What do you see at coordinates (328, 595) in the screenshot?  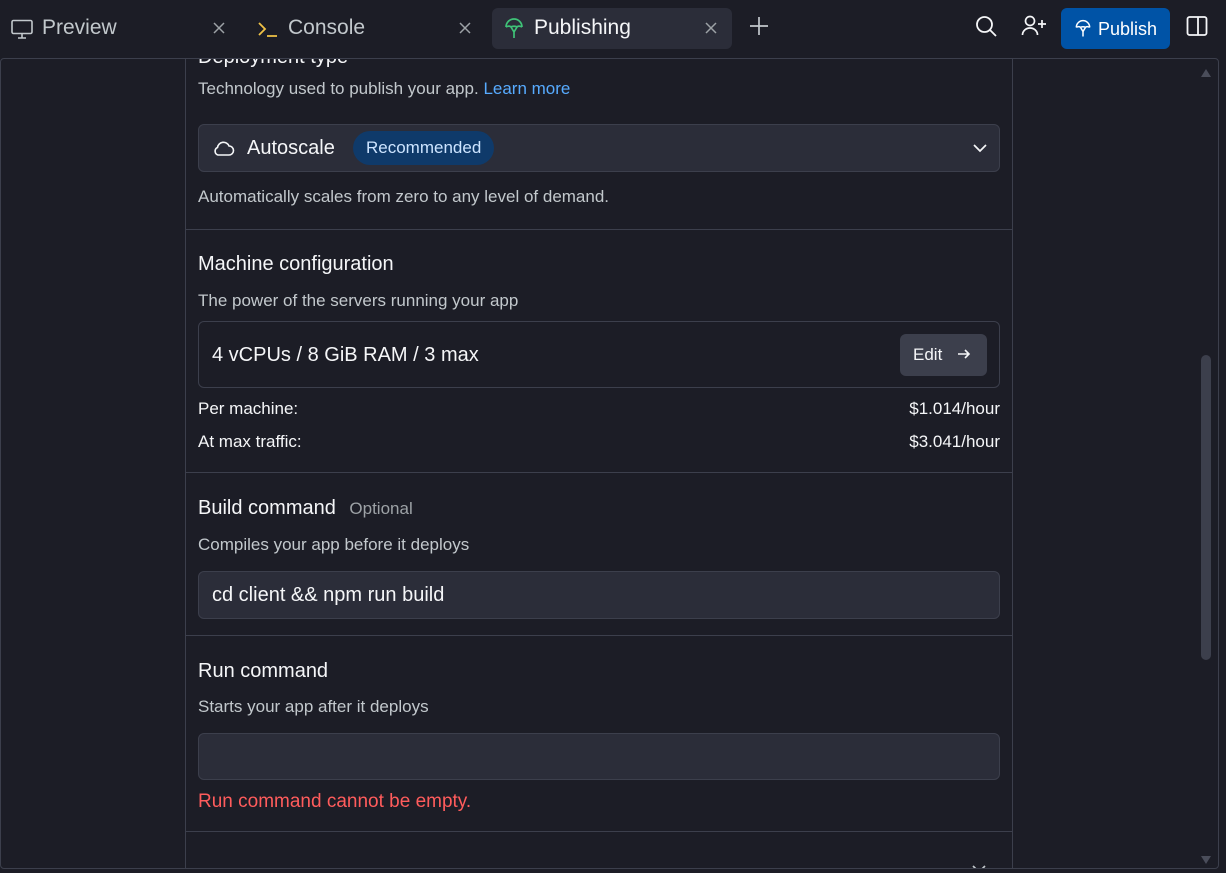 I see `build-command-value: cd client && npm run build` at bounding box center [328, 595].